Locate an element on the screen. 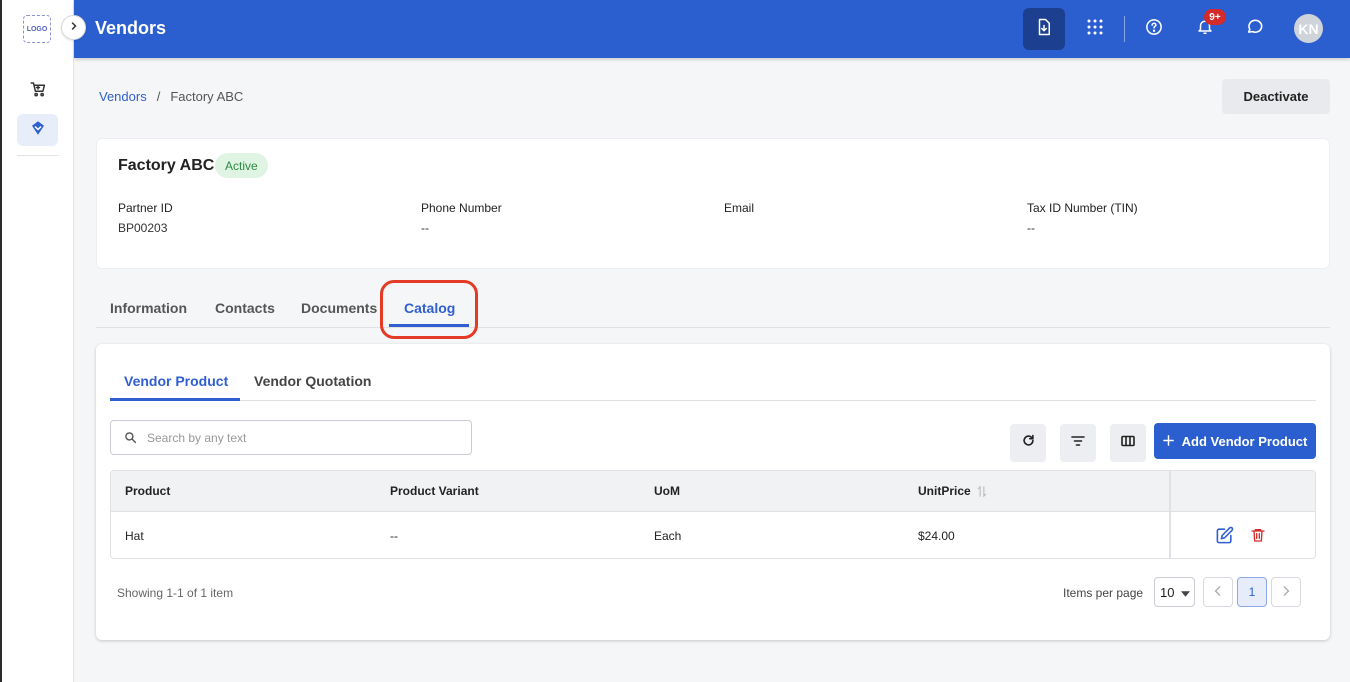 The image size is (1350, 682). filter-button is located at coordinates (1078, 443).